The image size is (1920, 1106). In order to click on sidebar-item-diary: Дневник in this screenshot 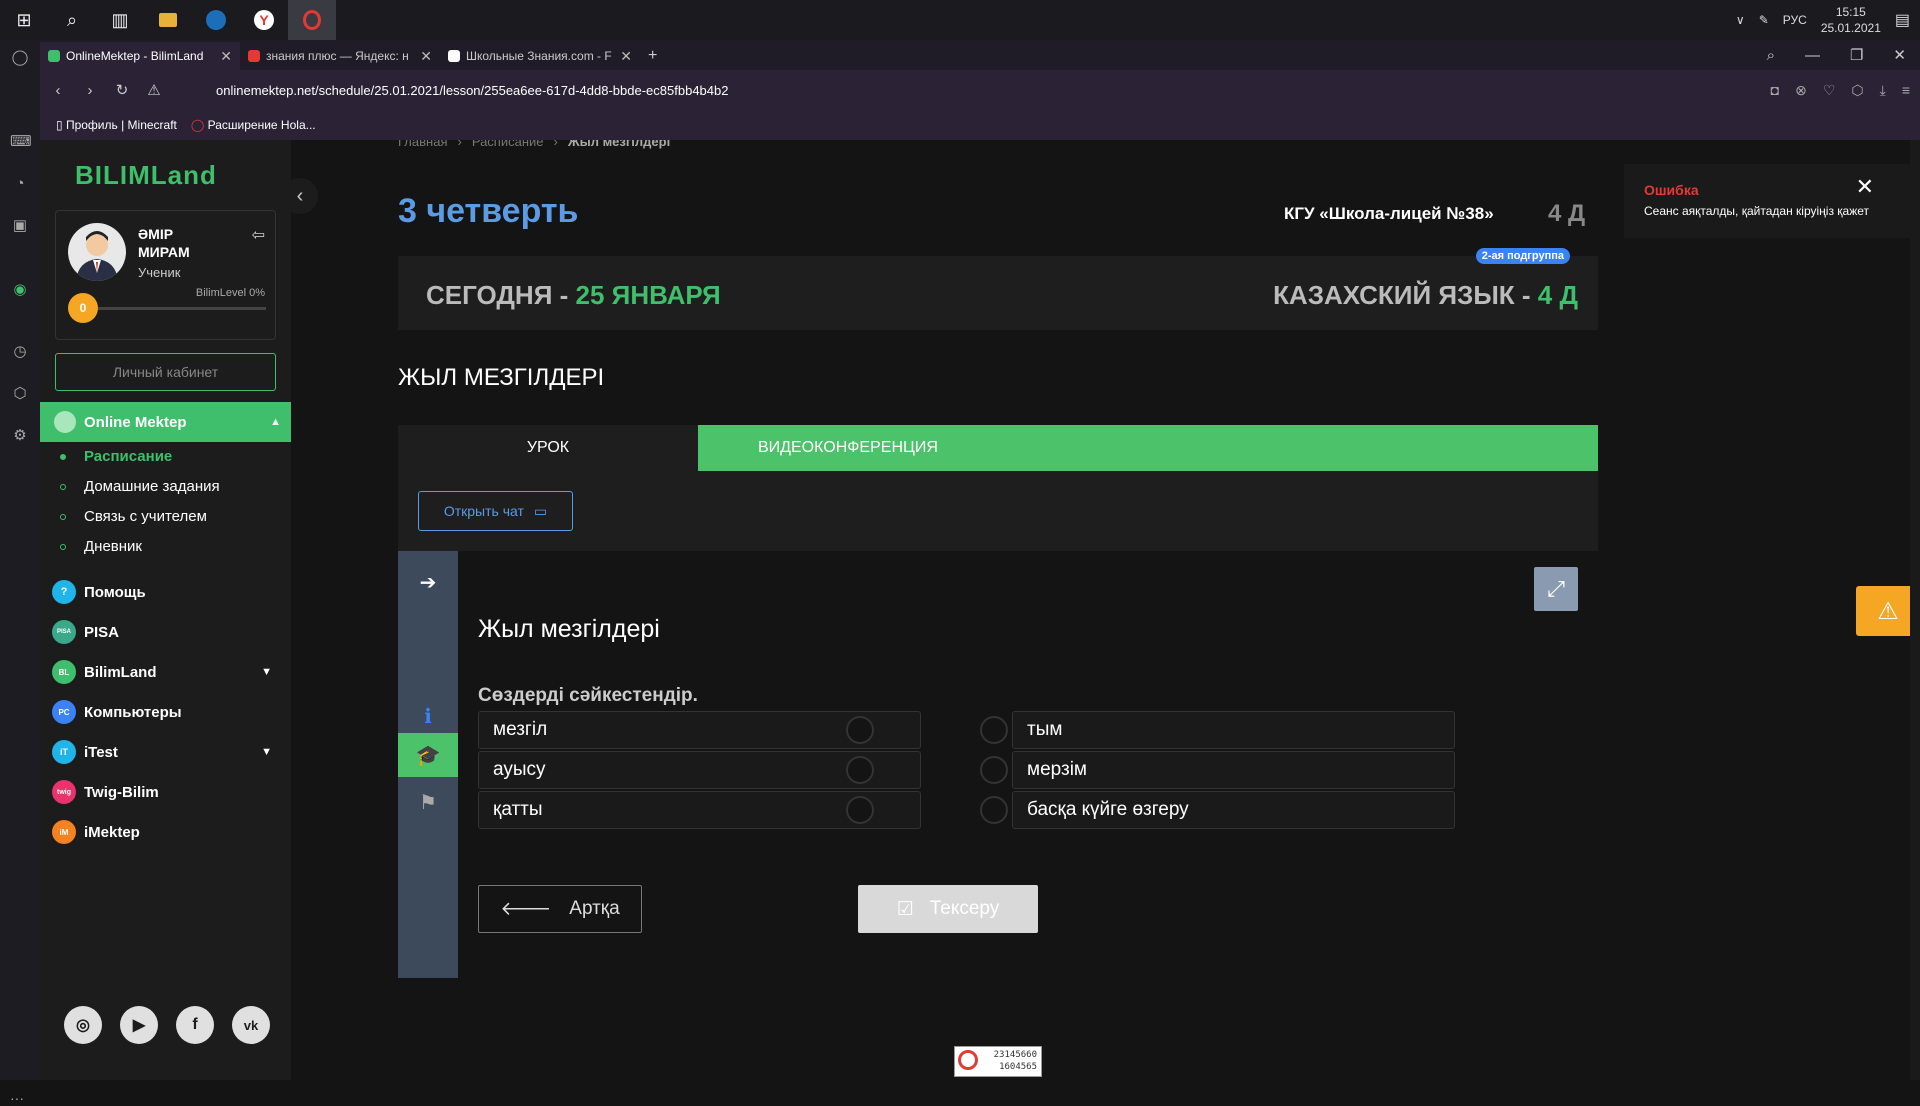, I will do `click(101, 546)`.